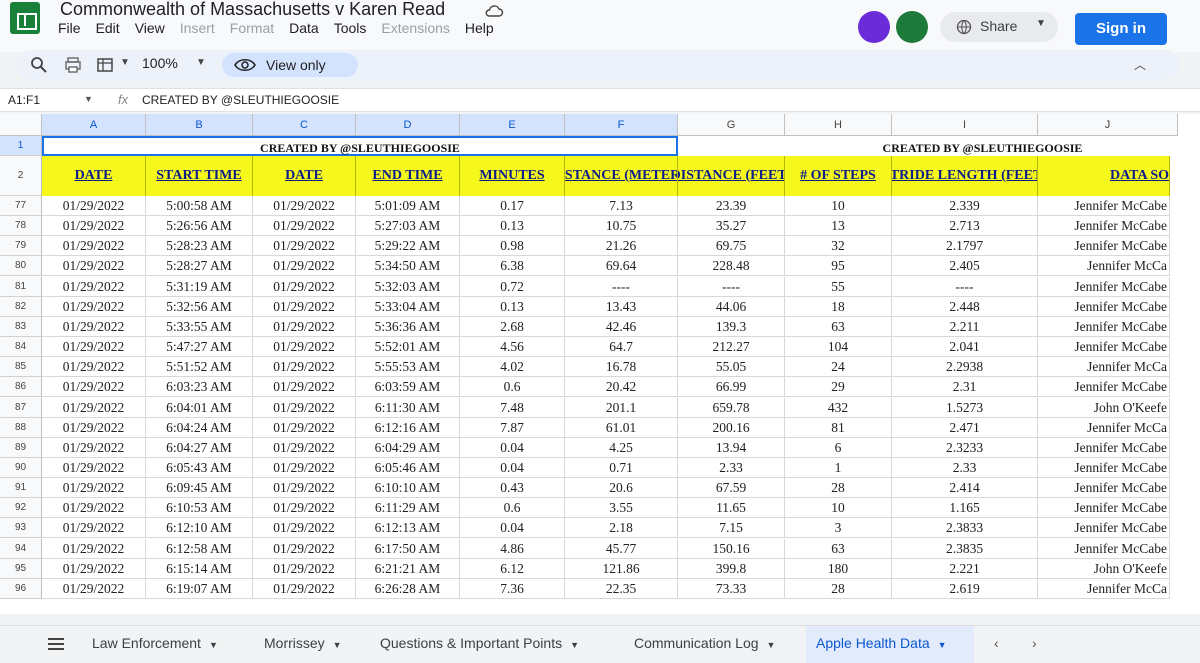 The height and width of the screenshot is (663, 1200). I want to click on table-cell: 6:12:58 AM, so click(199, 549).